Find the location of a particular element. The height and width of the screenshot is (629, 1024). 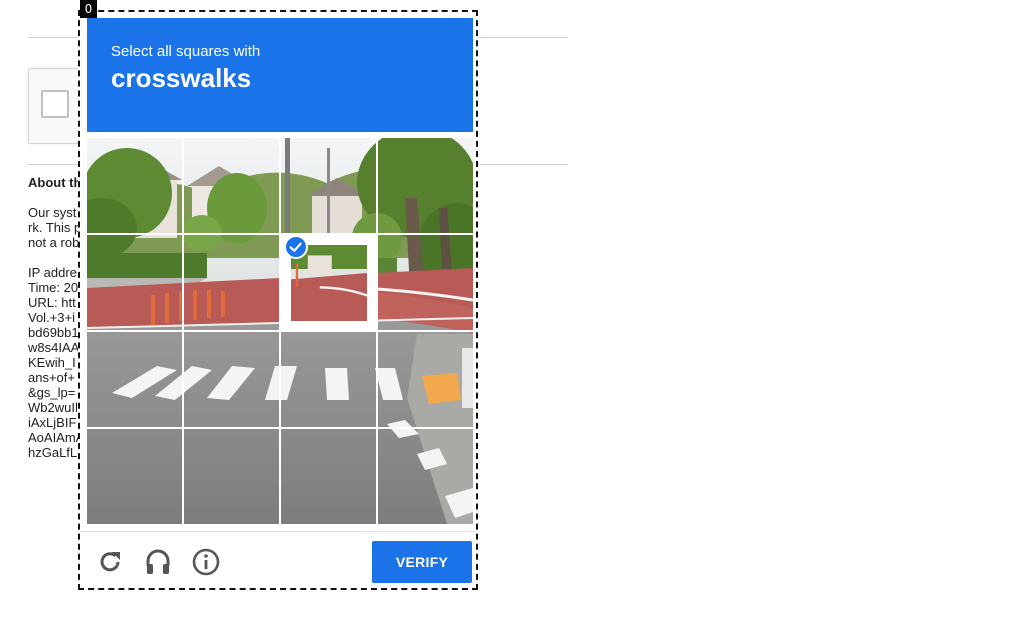

about-line: ans+of+ is located at coordinates (51, 377).